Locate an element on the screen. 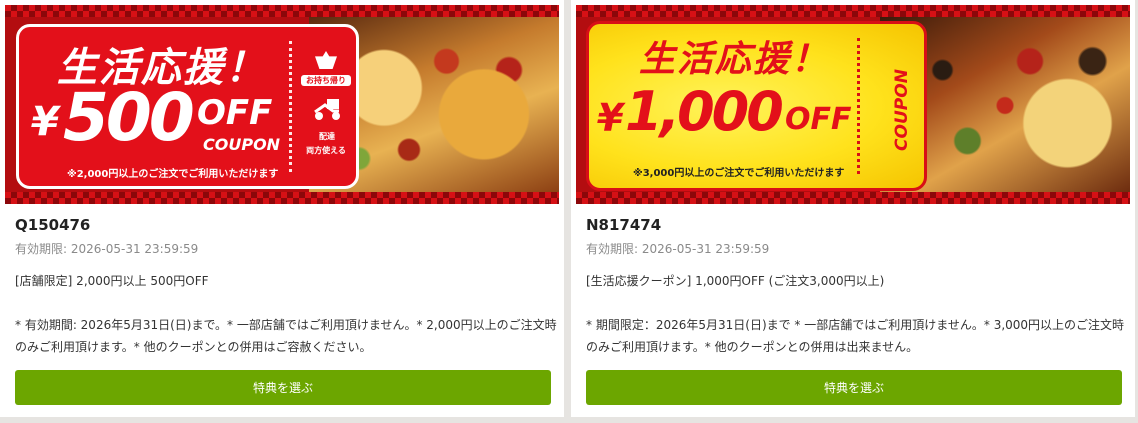 The image size is (1138, 423). takeout-icon is located at coordinates (326, 60).